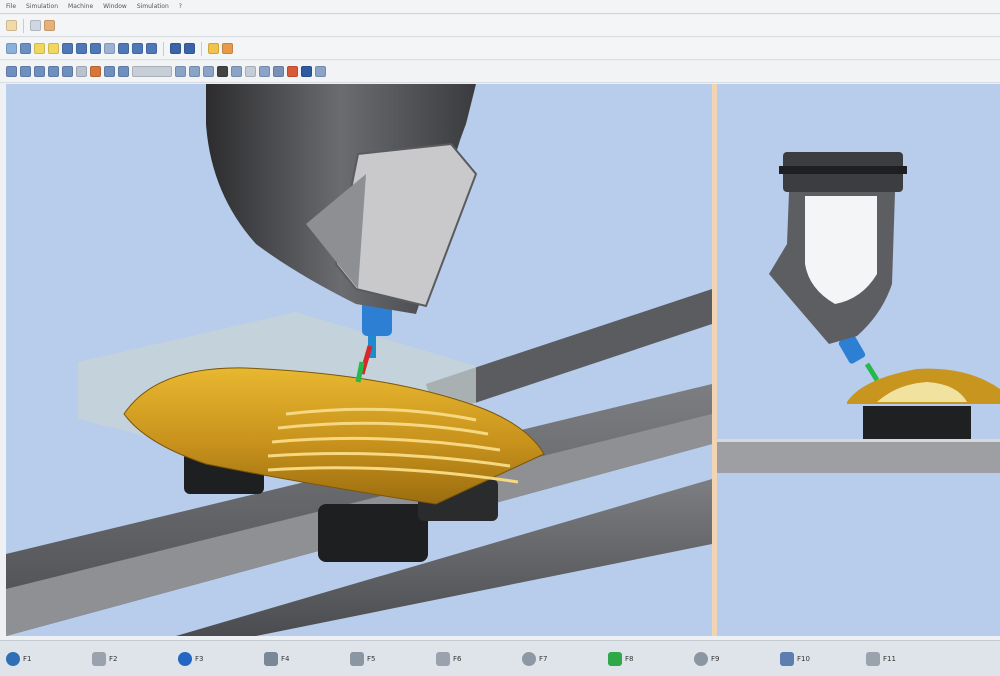 The width and height of the screenshot is (1000, 676). Describe the element at coordinates (13, 658) in the screenshot. I see `help-icon` at that location.